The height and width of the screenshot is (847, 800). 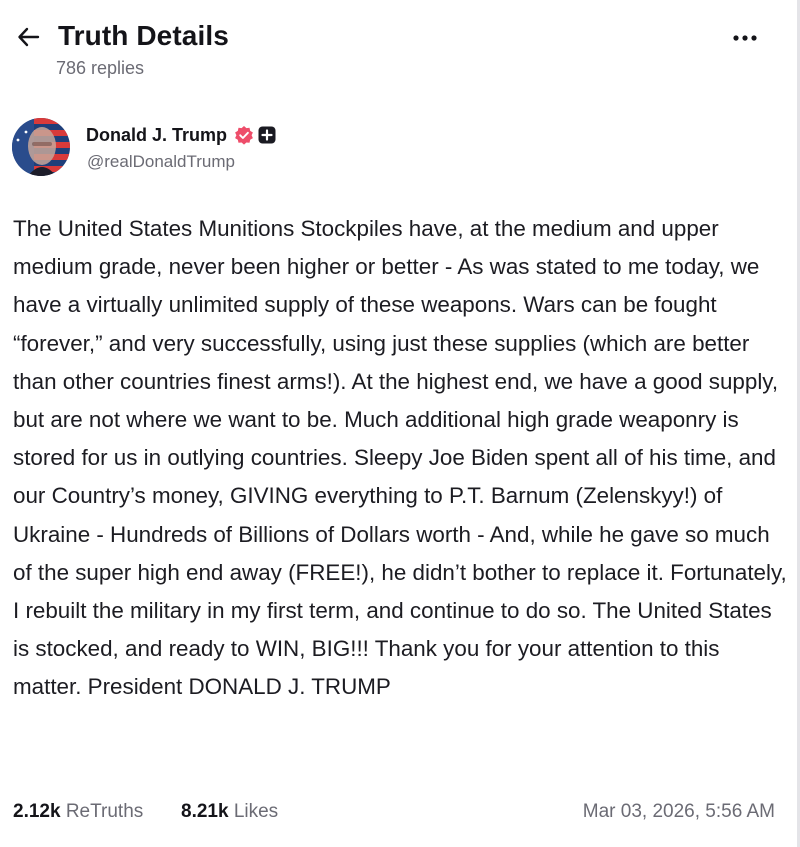 I want to click on retruths-count: 2.12k, so click(x=37, y=811).